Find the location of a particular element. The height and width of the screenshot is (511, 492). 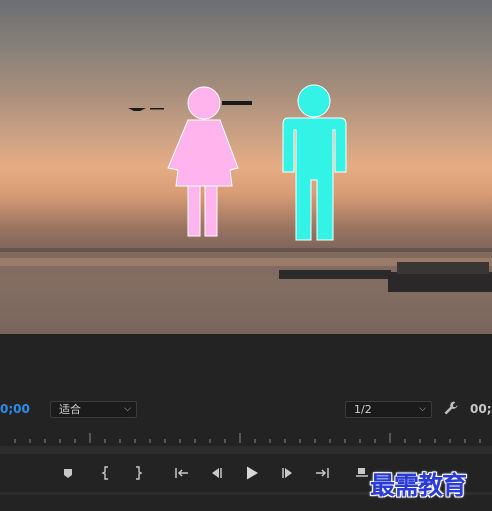

wrench-icon is located at coordinates (451, 408).